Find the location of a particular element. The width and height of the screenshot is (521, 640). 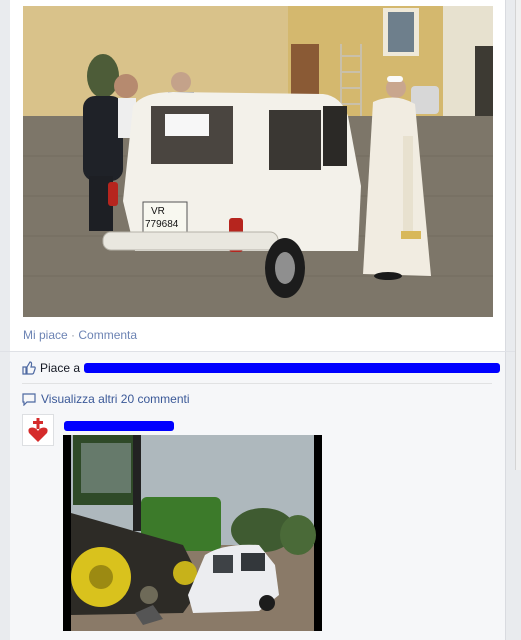

photo-tractor-crushed-car is located at coordinates (193, 533).